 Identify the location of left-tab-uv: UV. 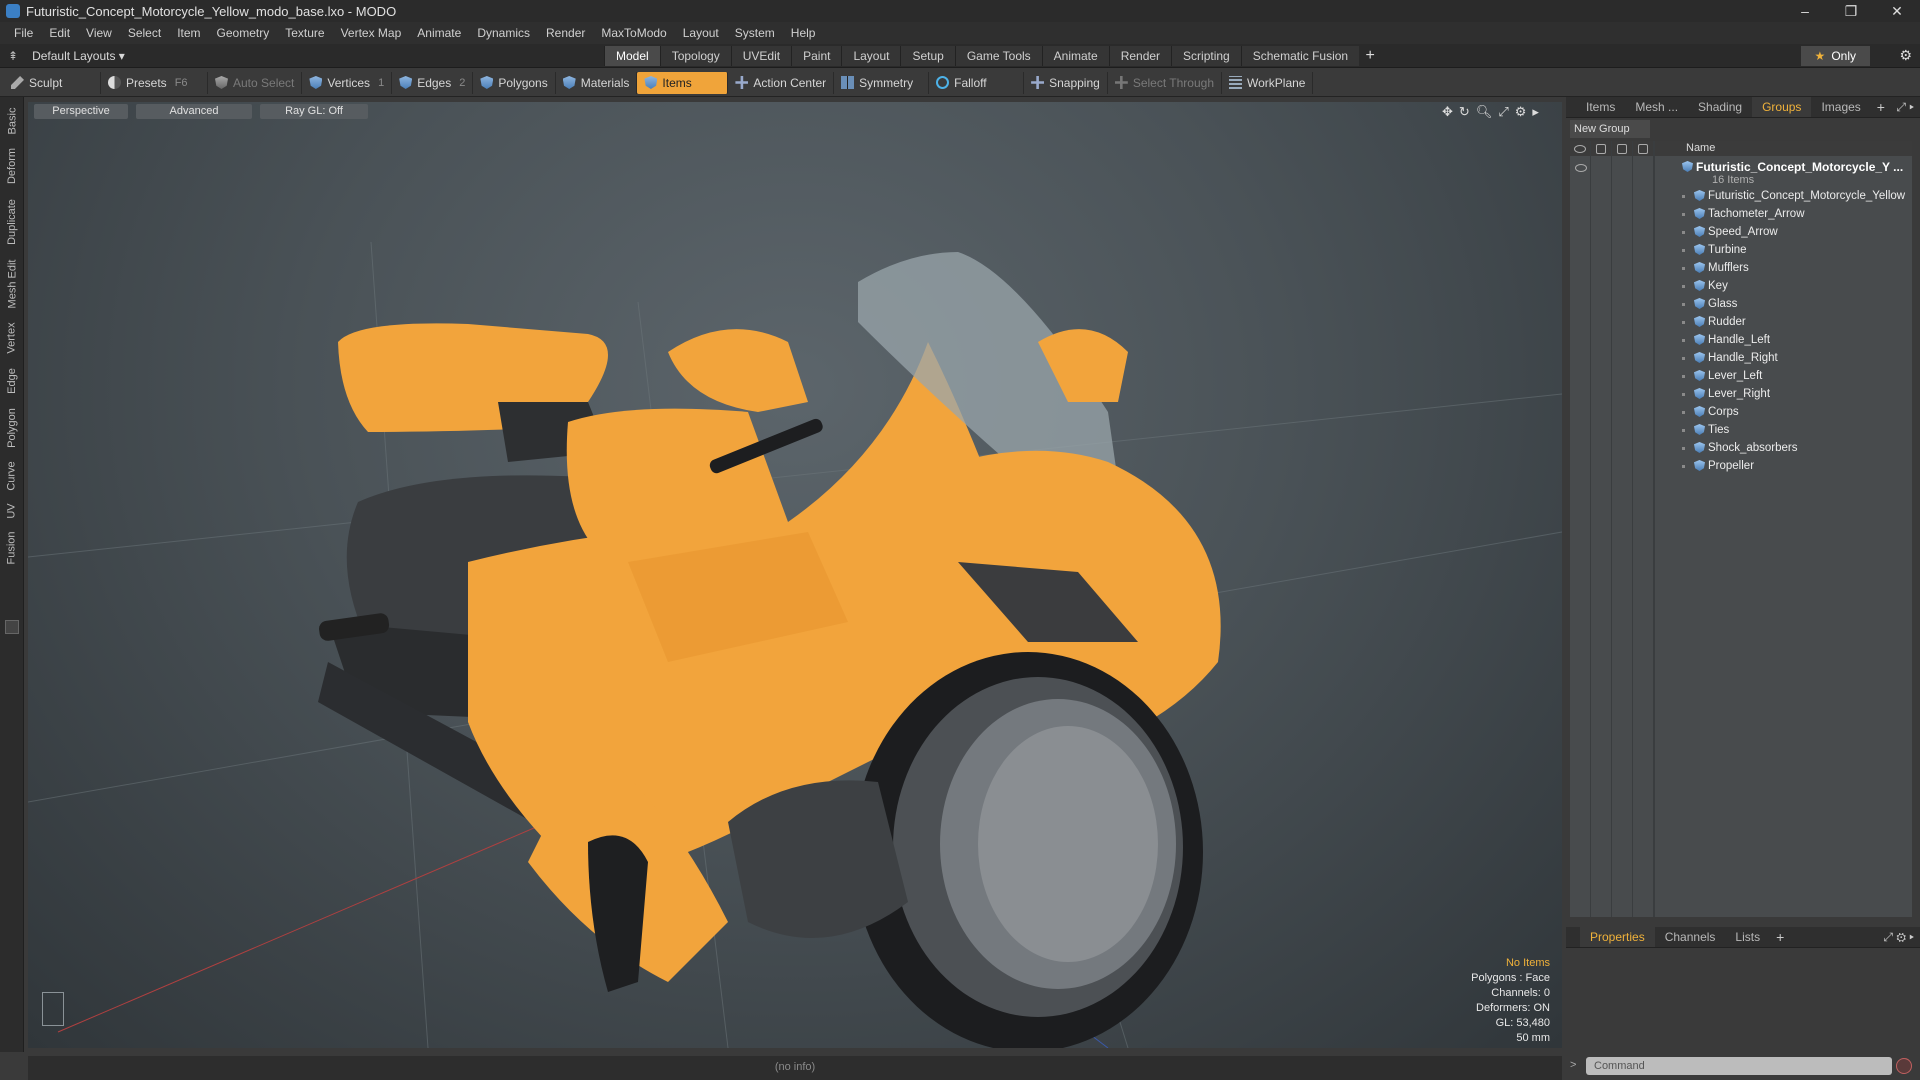
(12, 511).